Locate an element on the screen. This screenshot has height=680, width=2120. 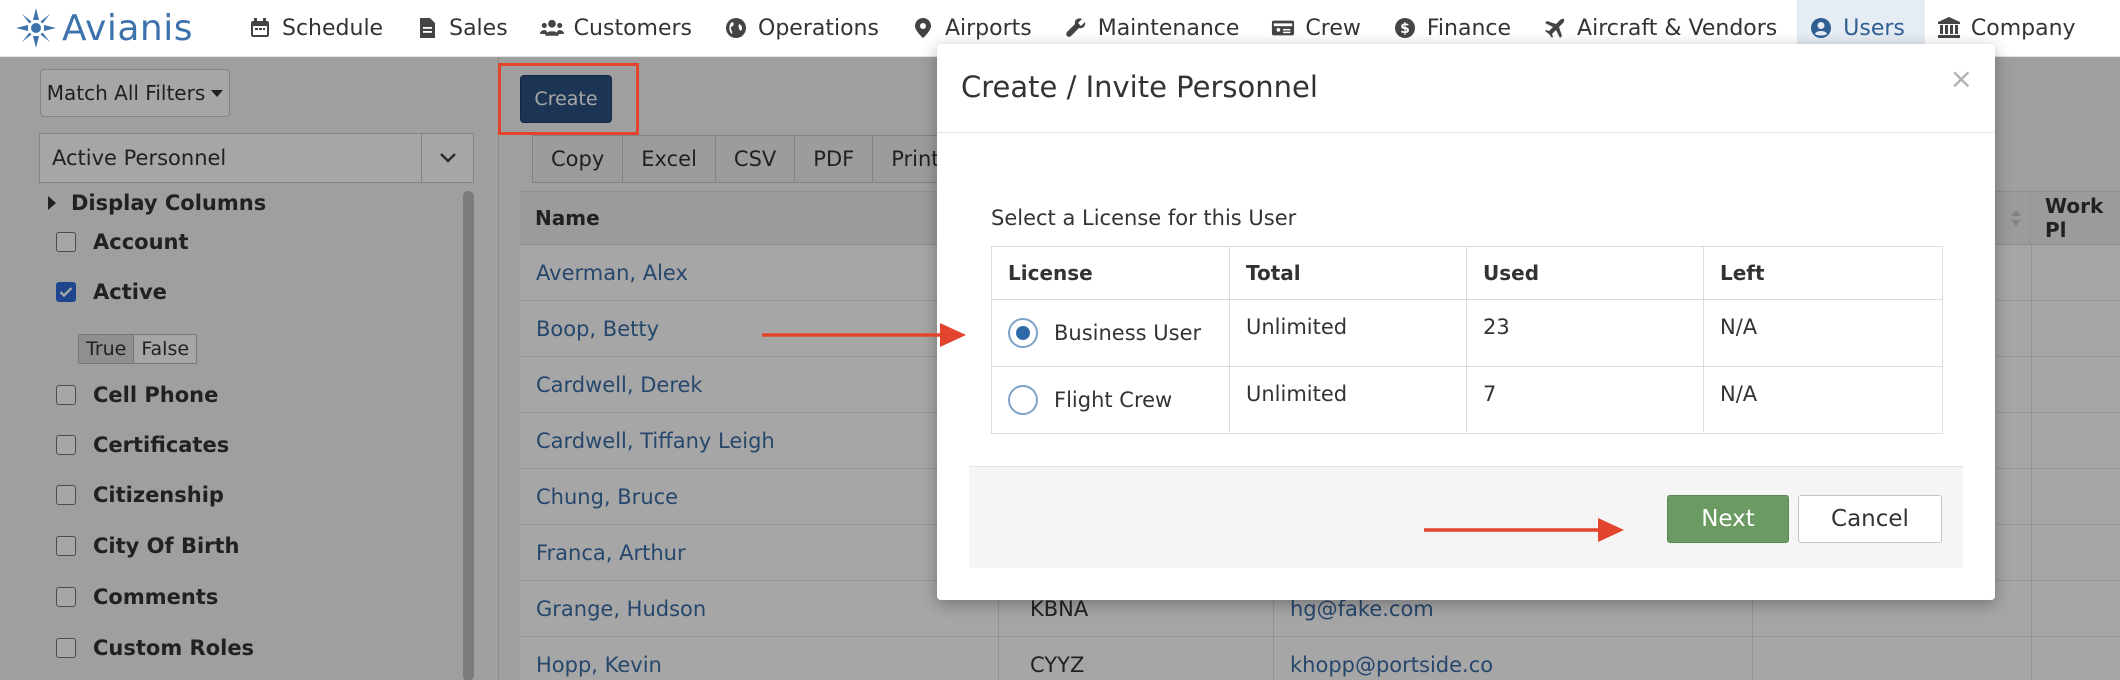
avianis-logo-icon is located at coordinates (36, 28).